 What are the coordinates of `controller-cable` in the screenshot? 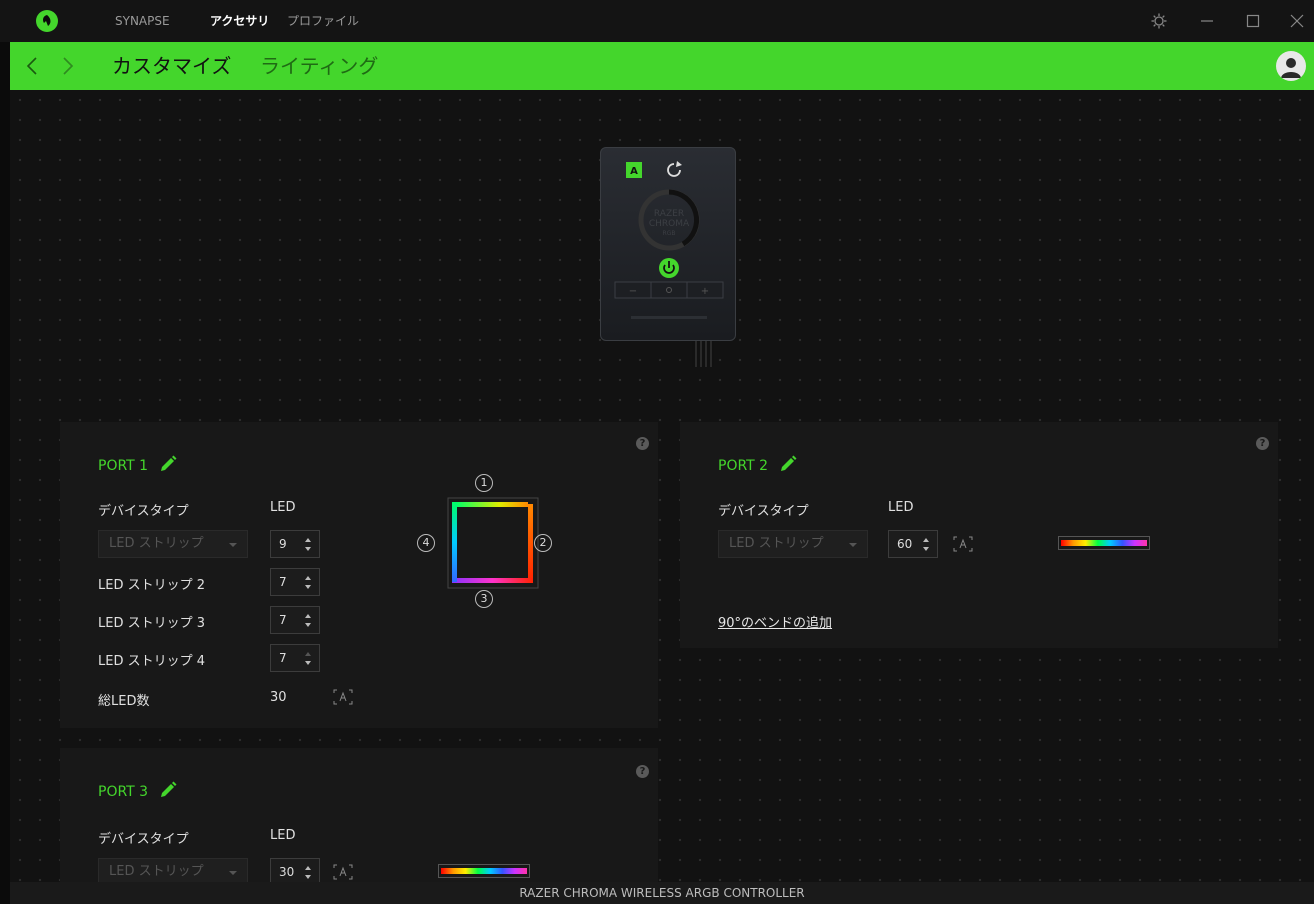 It's located at (703, 354).